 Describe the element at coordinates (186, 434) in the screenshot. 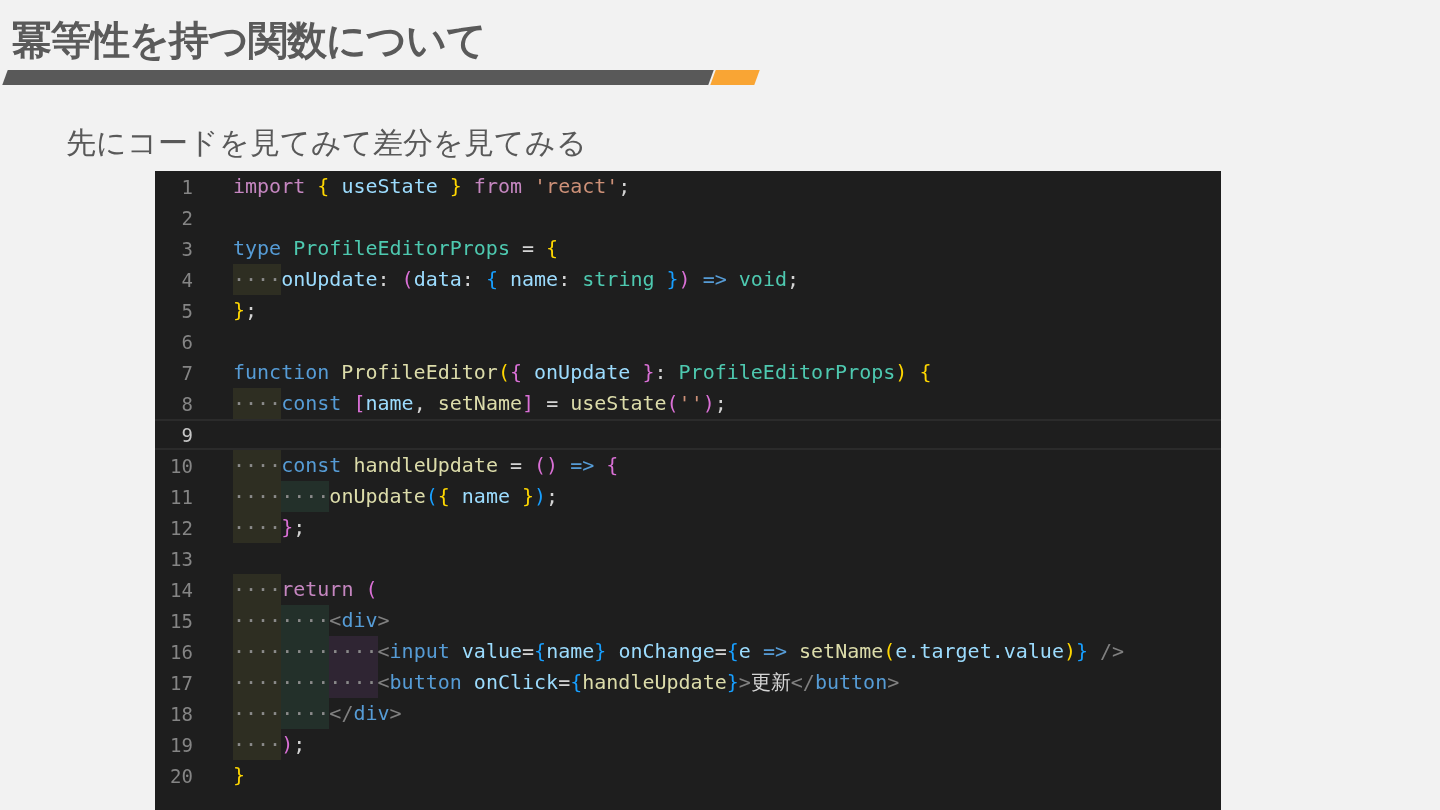

I see `line-number: 9` at that location.